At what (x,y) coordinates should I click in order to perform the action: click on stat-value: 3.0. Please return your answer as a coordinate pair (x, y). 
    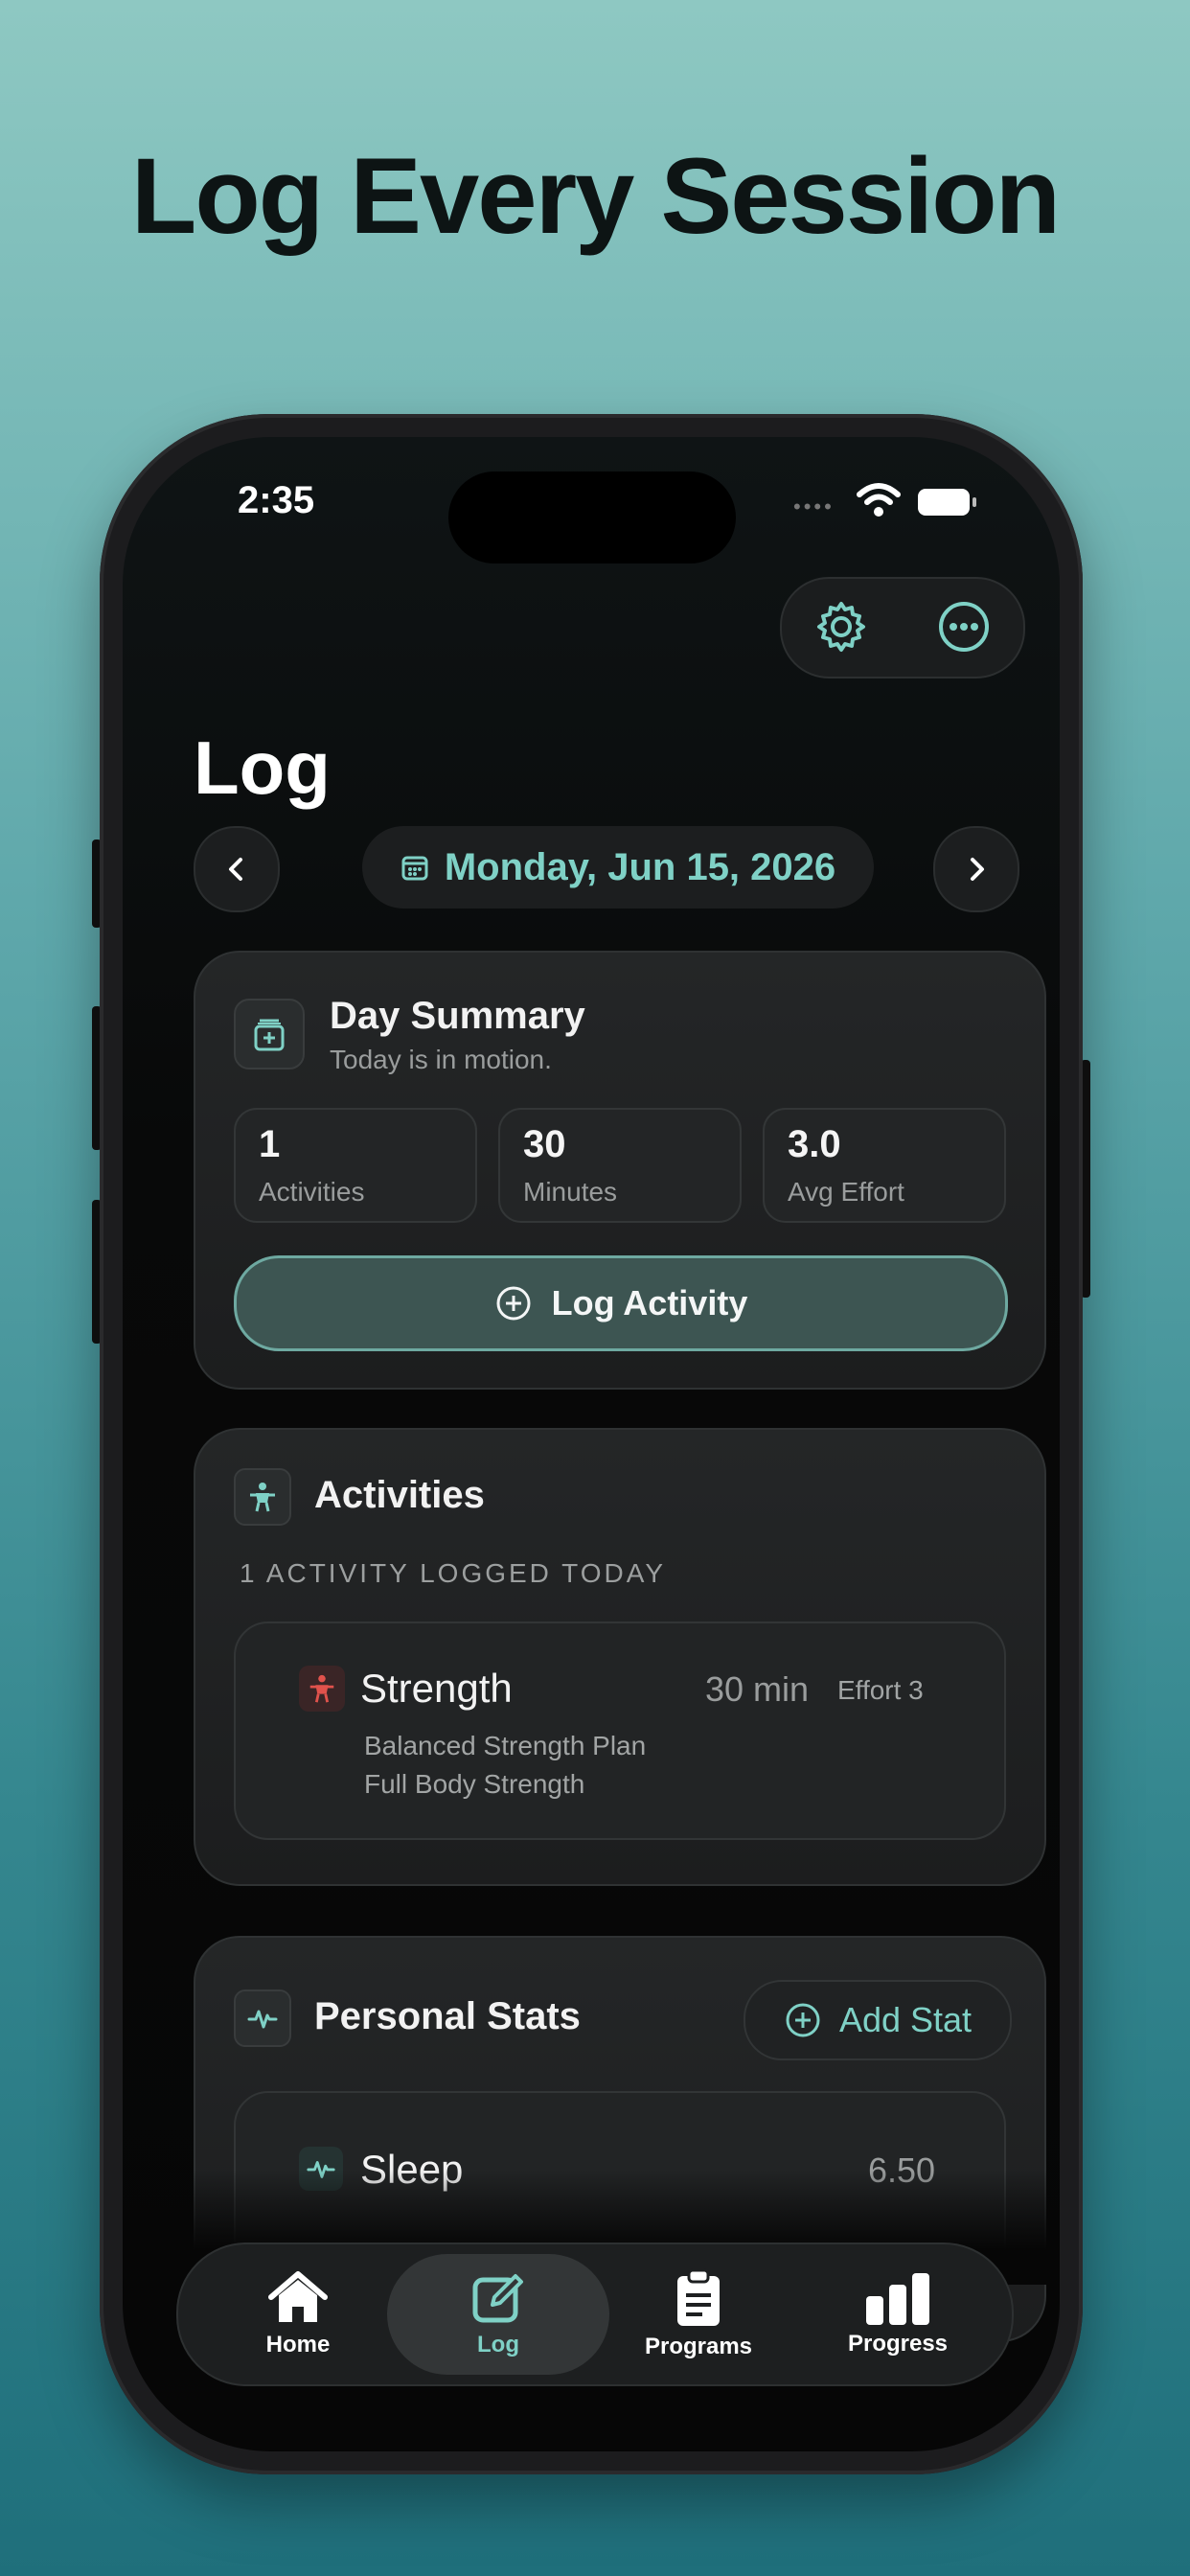
    Looking at the image, I should click on (814, 1144).